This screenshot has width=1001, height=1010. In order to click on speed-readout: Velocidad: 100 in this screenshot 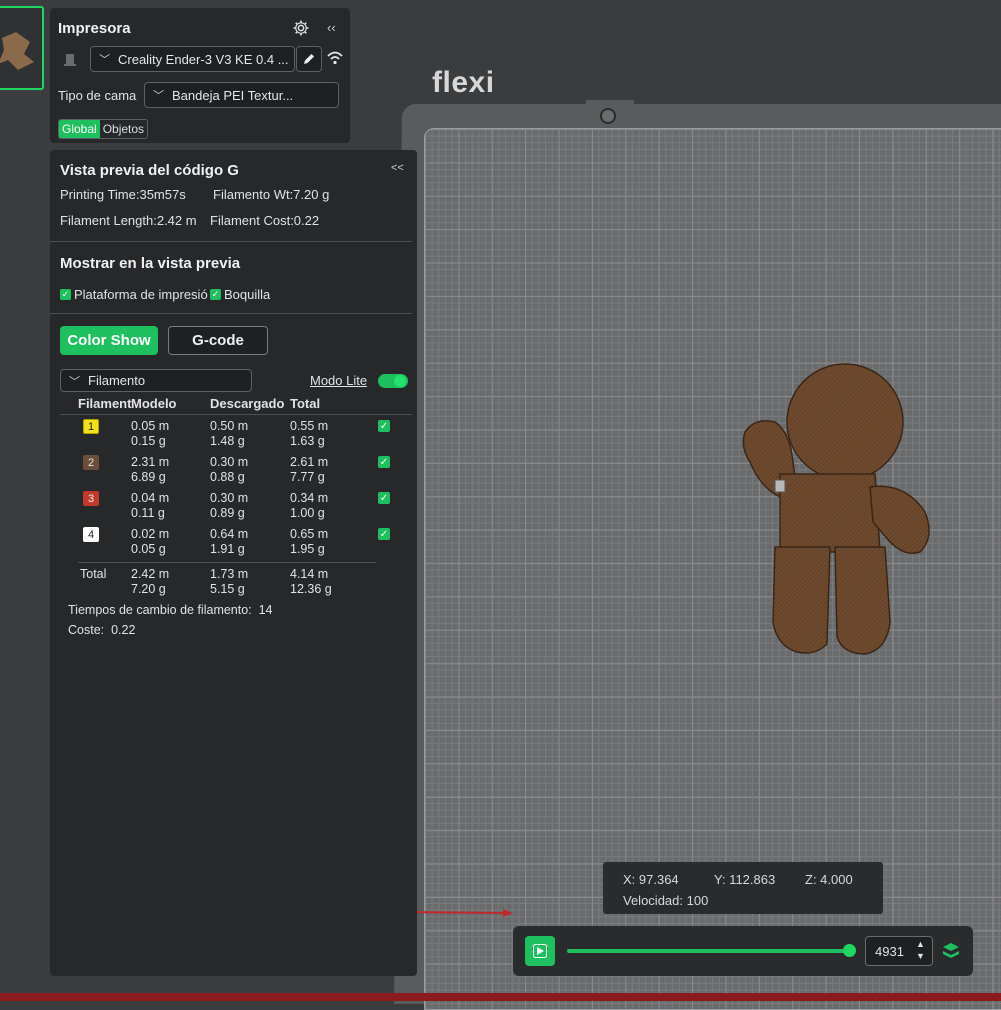, I will do `click(666, 900)`.